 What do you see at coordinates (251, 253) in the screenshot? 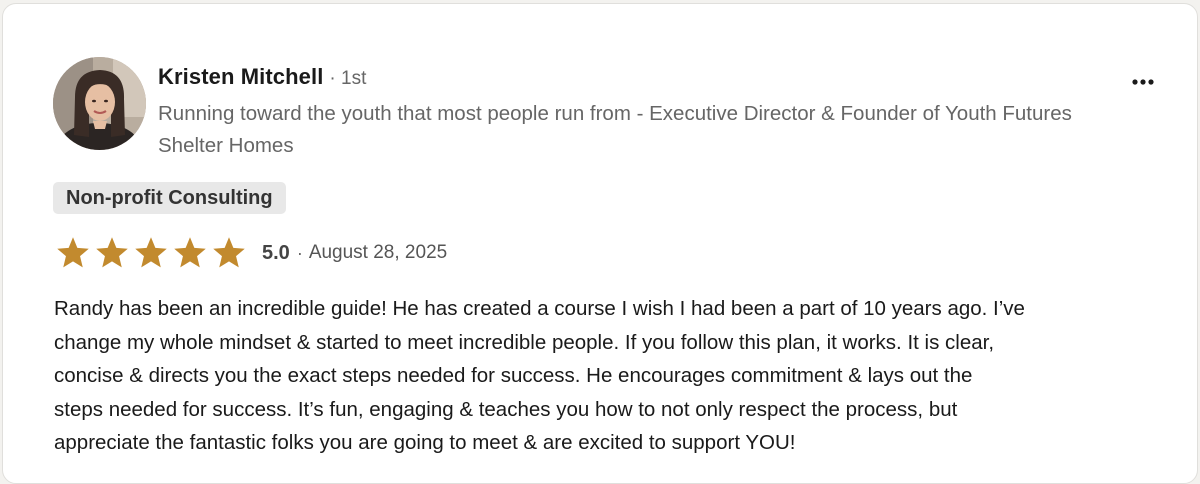
I see `rating-row: 5.0 · August 28, 2025` at bounding box center [251, 253].